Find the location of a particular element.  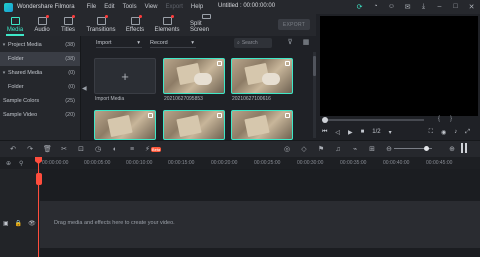

tab-titles: Titles is located at coordinates (68, 25).